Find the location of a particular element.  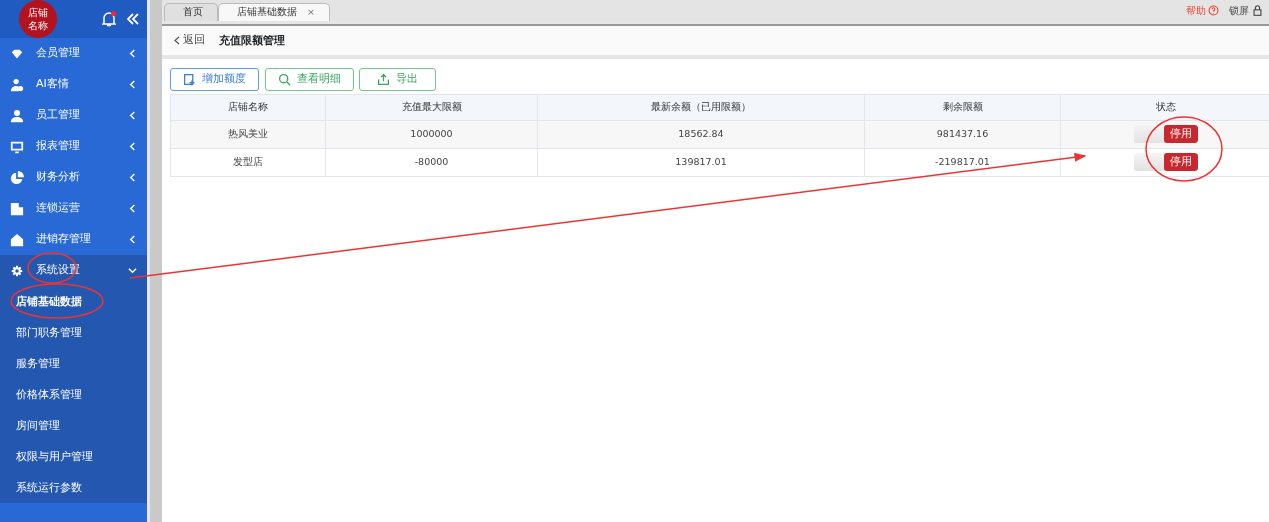

menu-item: 进销存管理 is located at coordinates (73, 239).